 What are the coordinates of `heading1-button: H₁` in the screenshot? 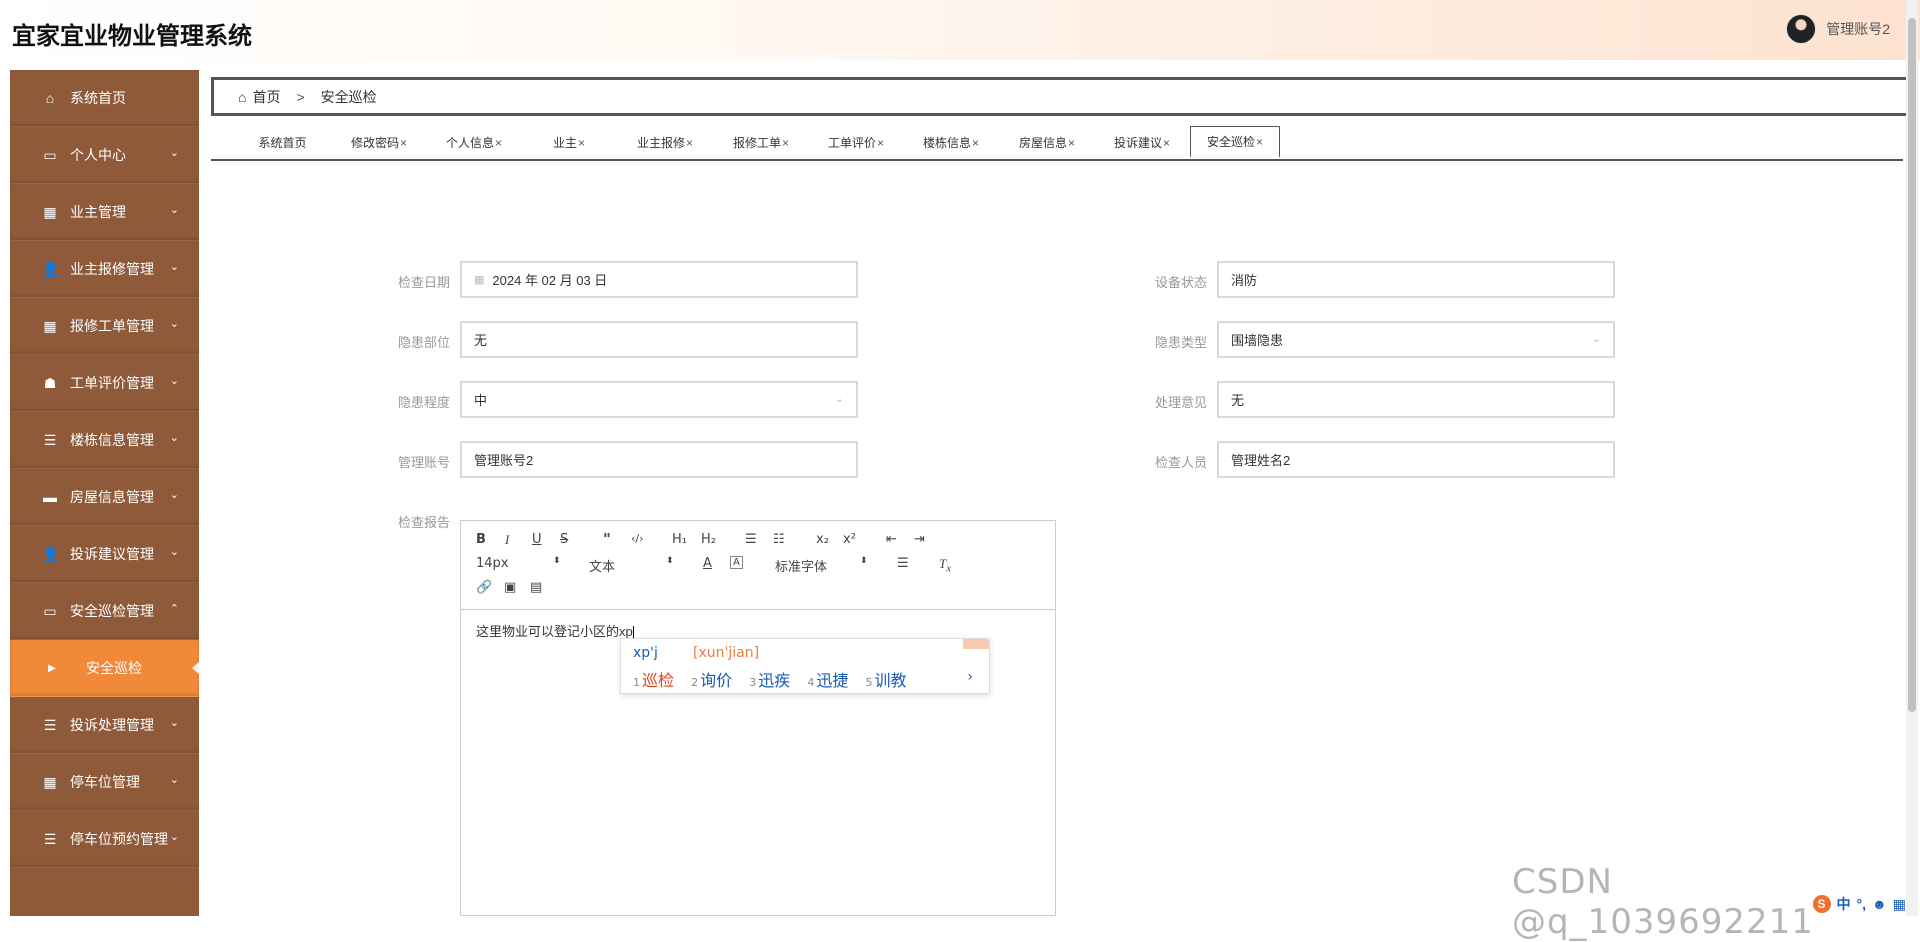 It's located at (679, 539).